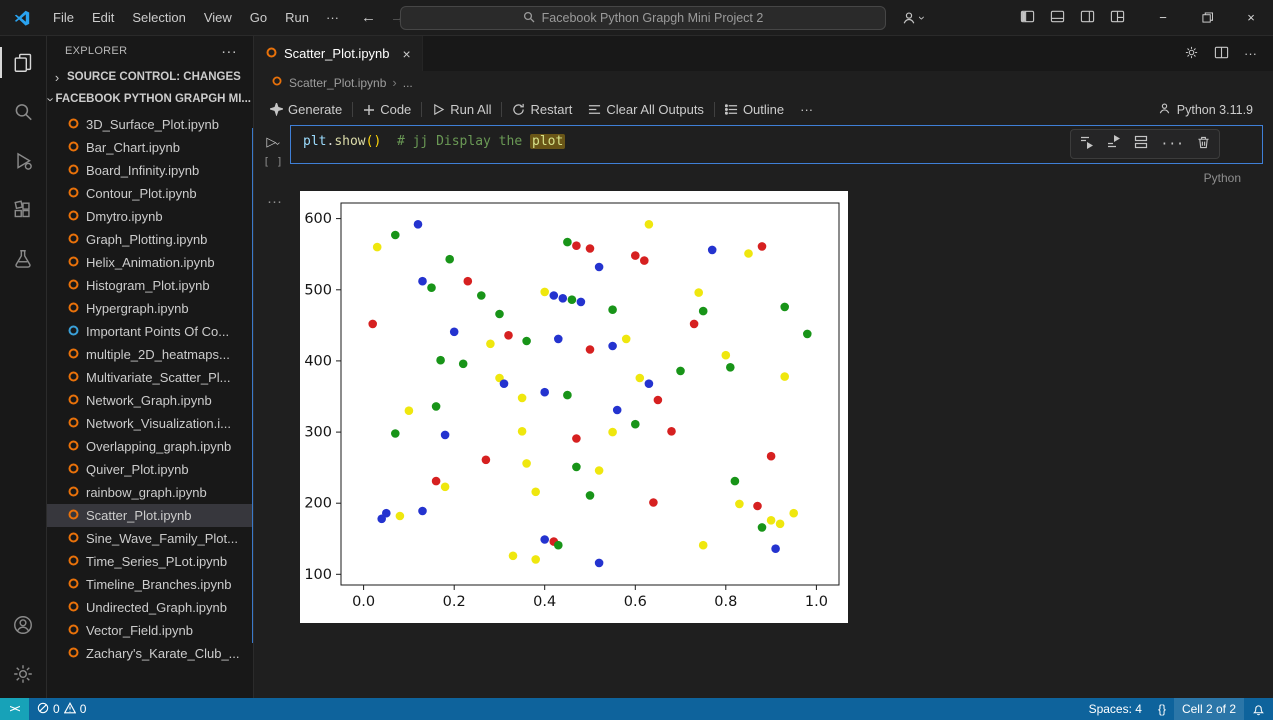 This screenshot has height=720, width=1273. What do you see at coordinates (643, 18) in the screenshot?
I see `command-center-search: Facebook Python Grapgh Mini Project 2` at bounding box center [643, 18].